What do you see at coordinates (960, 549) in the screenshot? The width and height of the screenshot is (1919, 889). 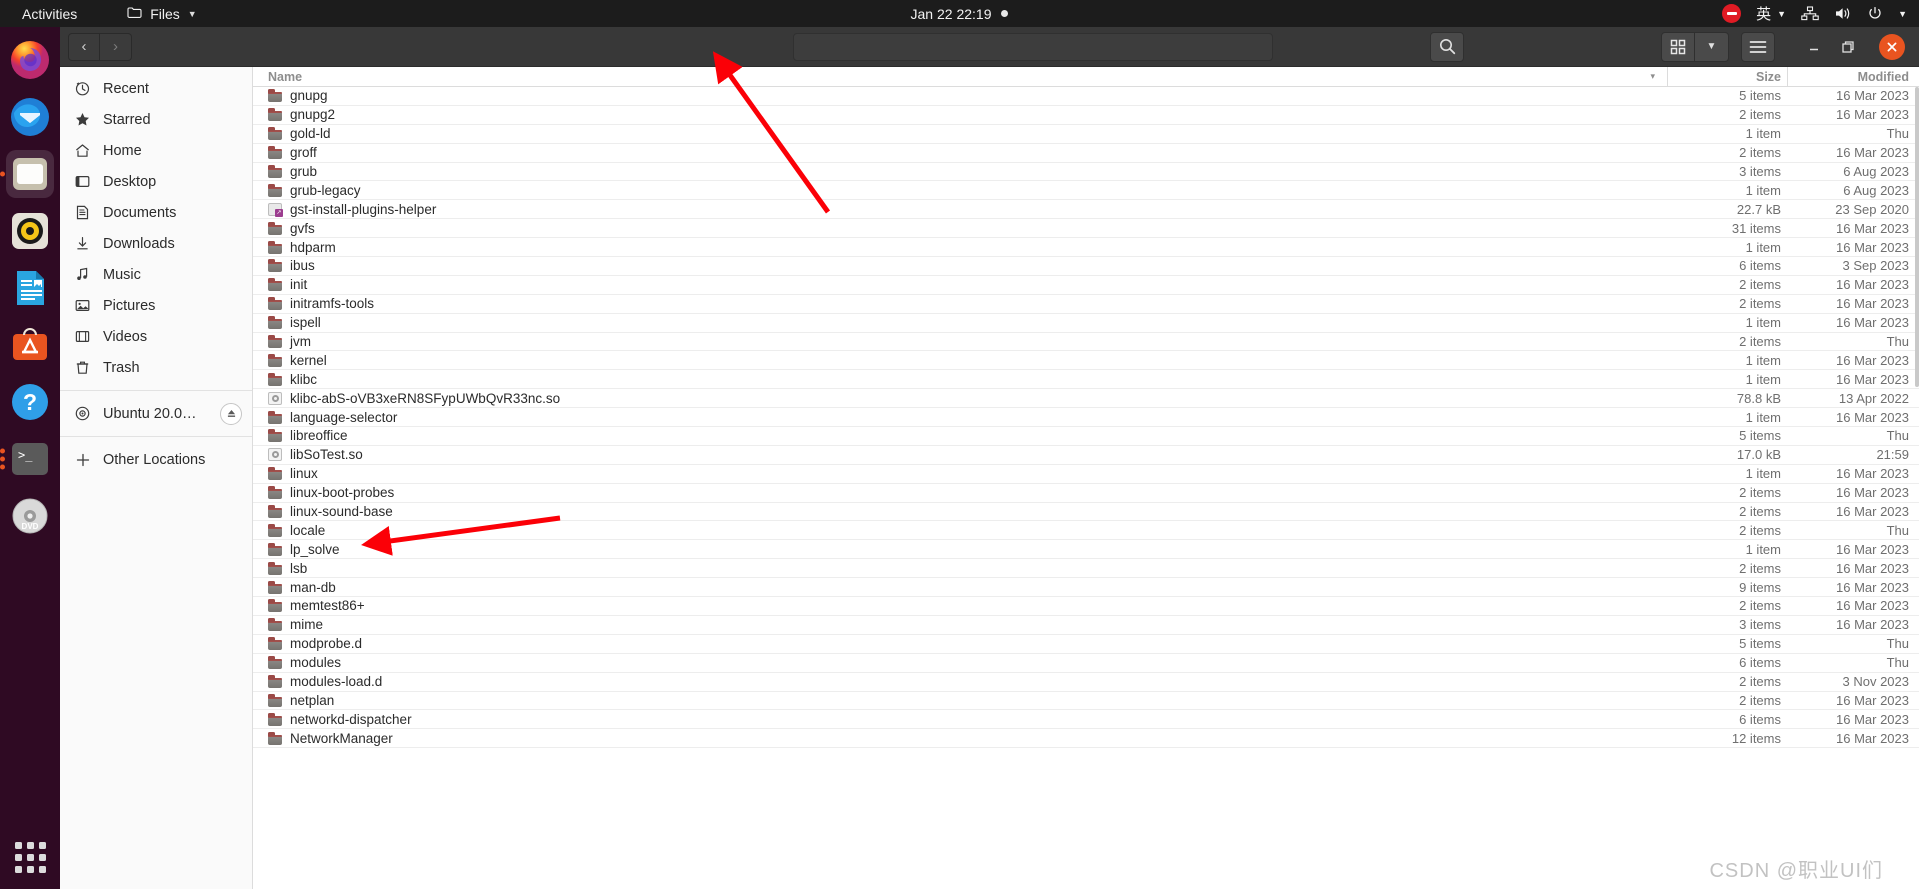 I see `file-name-cell: lp_solve` at bounding box center [960, 549].